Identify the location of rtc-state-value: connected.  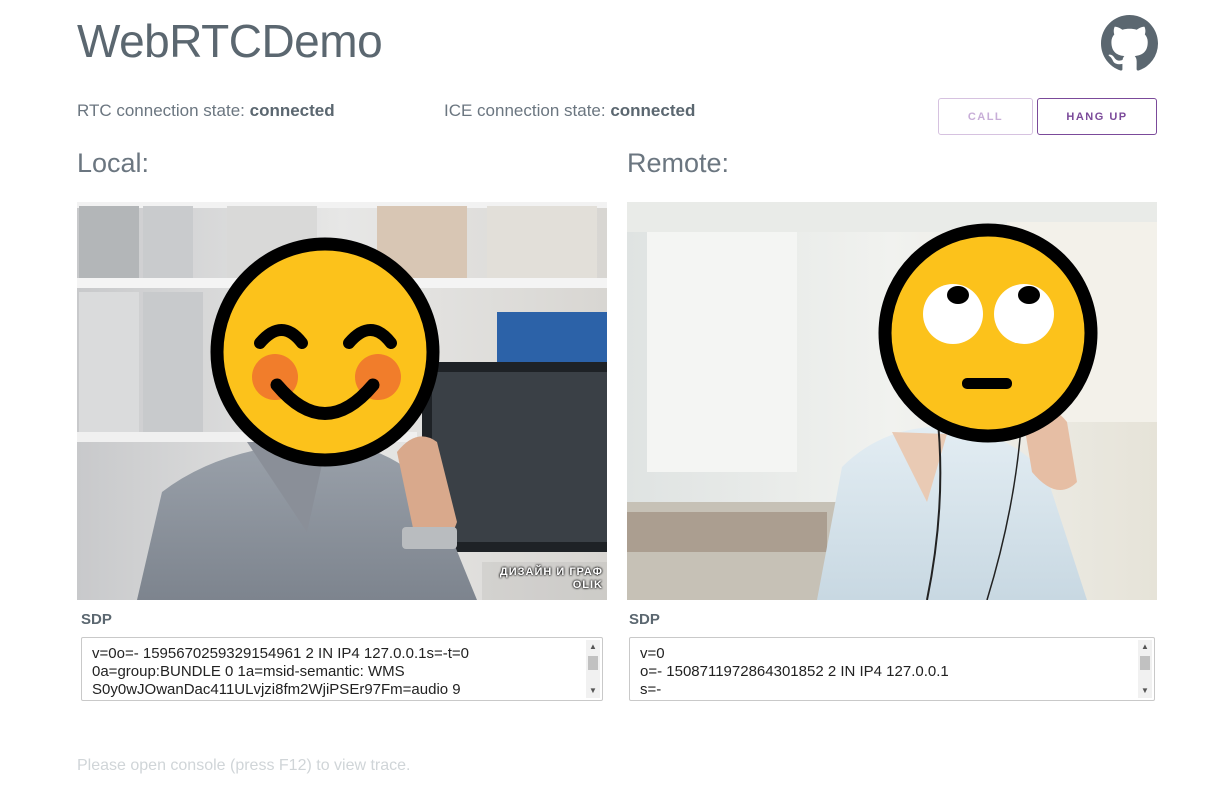
(292, 110).